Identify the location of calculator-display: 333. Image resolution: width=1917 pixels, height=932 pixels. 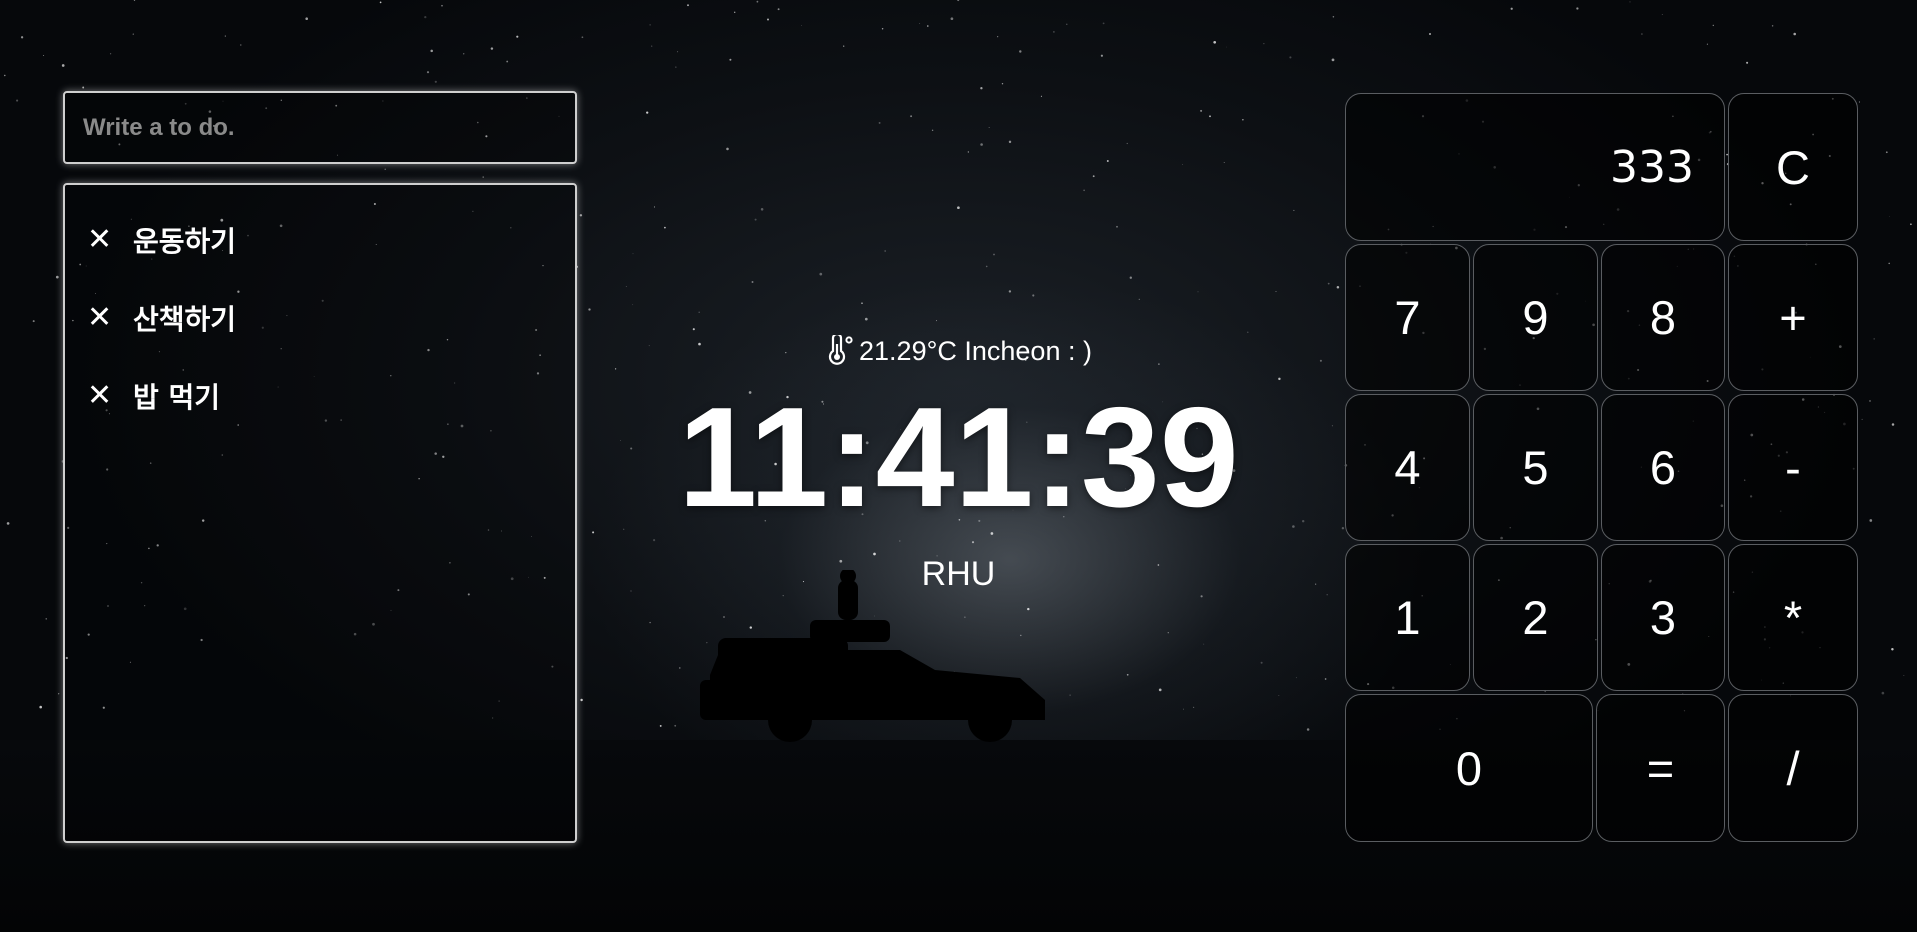
(1535, 167).